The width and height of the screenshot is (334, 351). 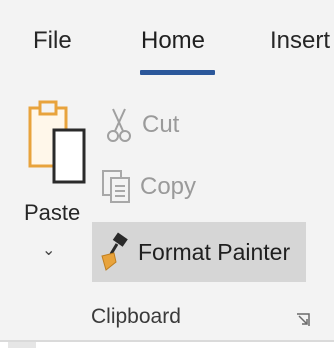 I want to click on document-area-edge, so click(x=167, y=346).